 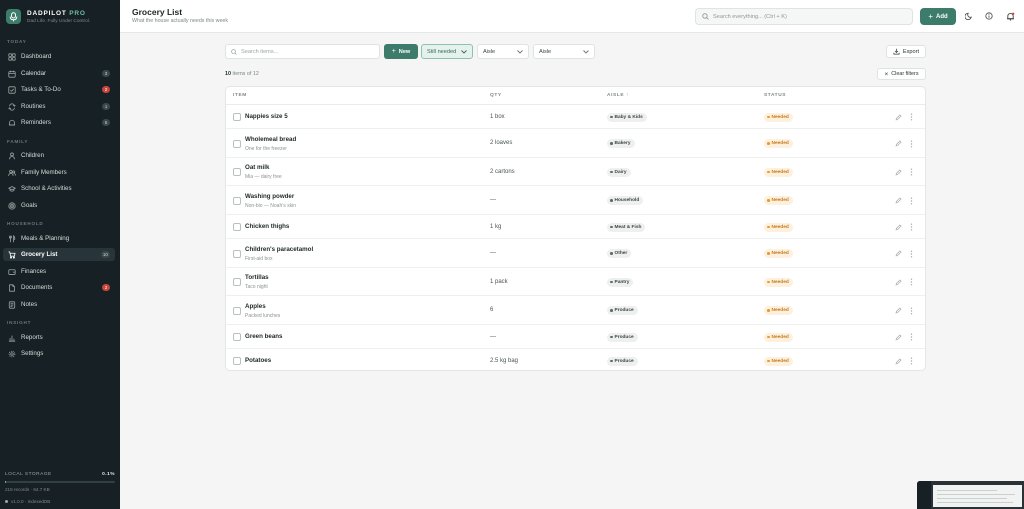 I want to click on sidebar-item-dashboard: Dashboard, so click(x=59, y=56).